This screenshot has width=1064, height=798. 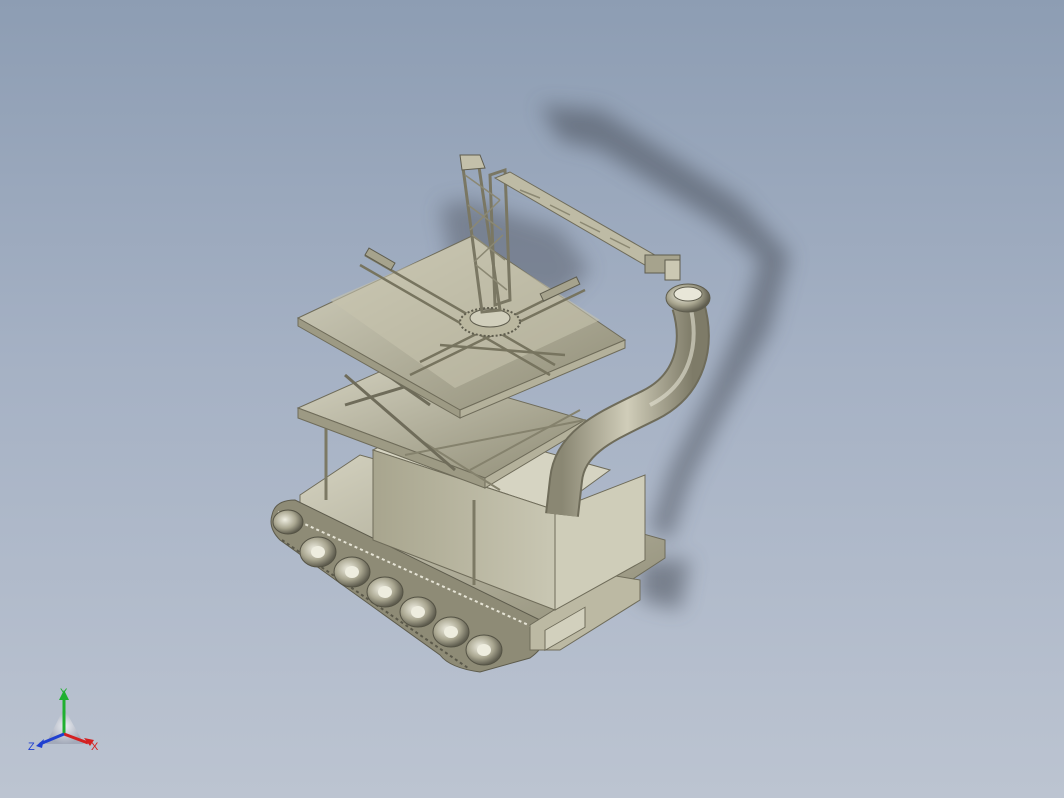 I want to click on z-axis-label: Z, so click(x=31, y=747).